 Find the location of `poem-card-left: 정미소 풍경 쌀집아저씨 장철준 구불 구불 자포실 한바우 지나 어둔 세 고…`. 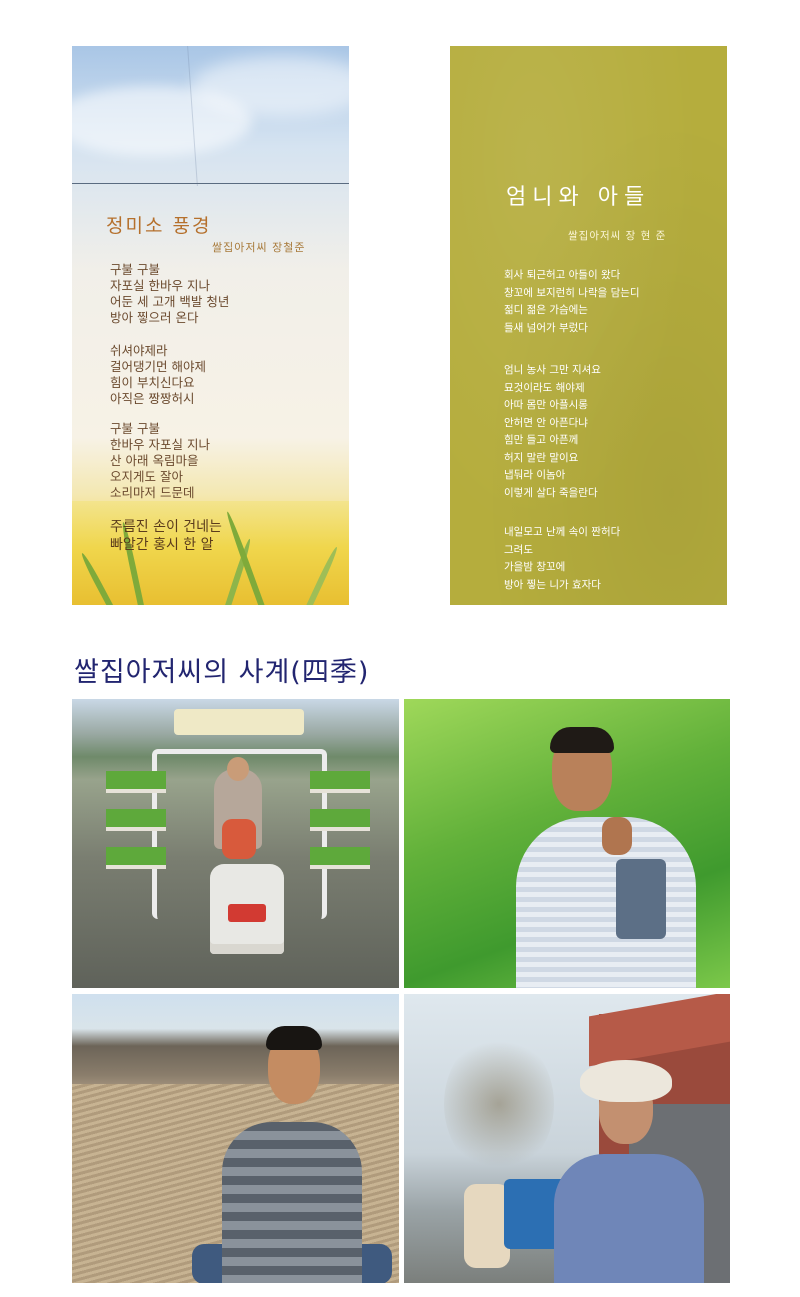

poem-card-left: 정미소 풍경 쌀집아저씨 장철준 구불 구불 자포실 한바우 지나 어둔 세 고… is located at coordinates (210, 325).